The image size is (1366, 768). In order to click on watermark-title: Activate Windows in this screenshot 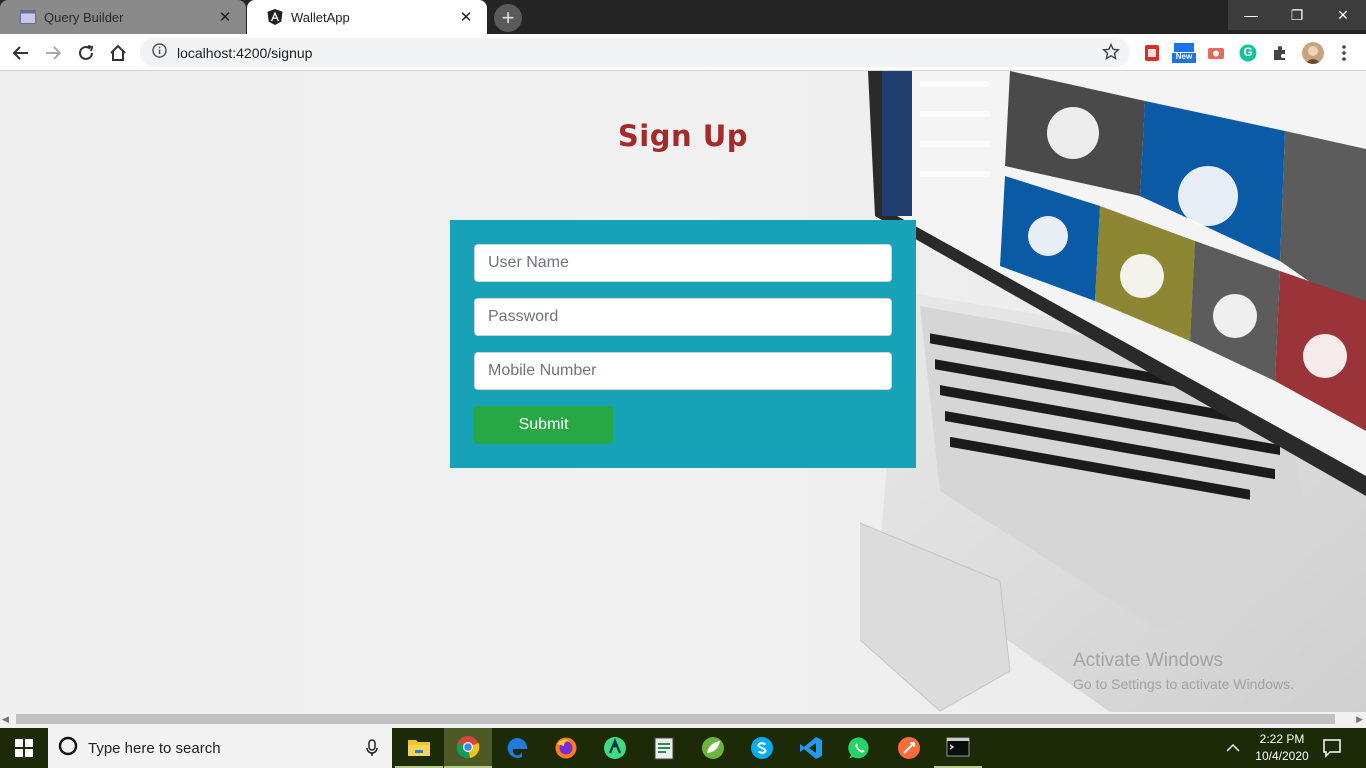, I will do `click(1148, 660)`.